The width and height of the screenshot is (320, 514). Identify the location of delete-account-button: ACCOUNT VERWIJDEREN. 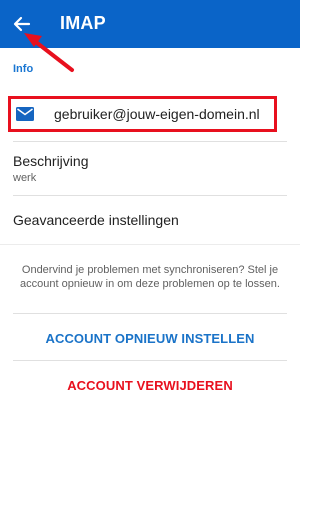
(150, 385).